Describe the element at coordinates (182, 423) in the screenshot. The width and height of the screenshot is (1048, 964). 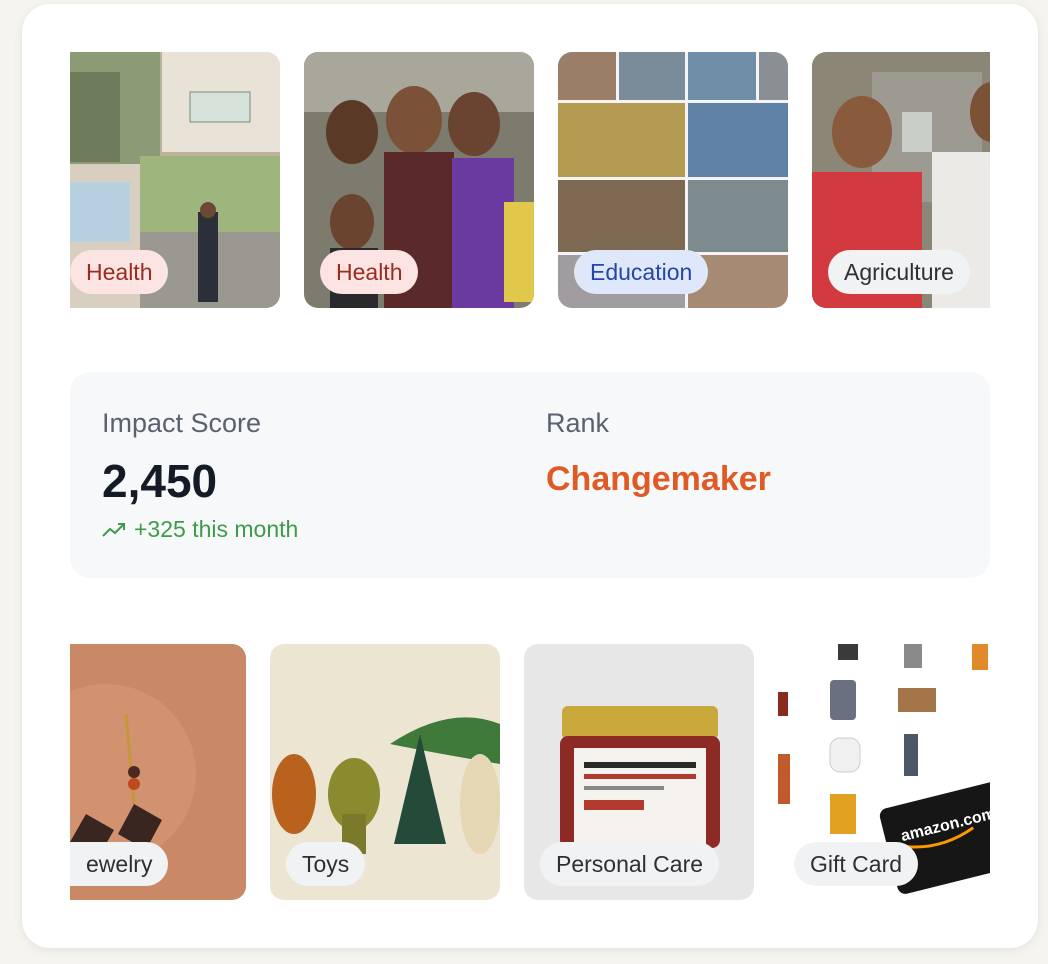
I see `impact-score-label: Impact Score` at that location.